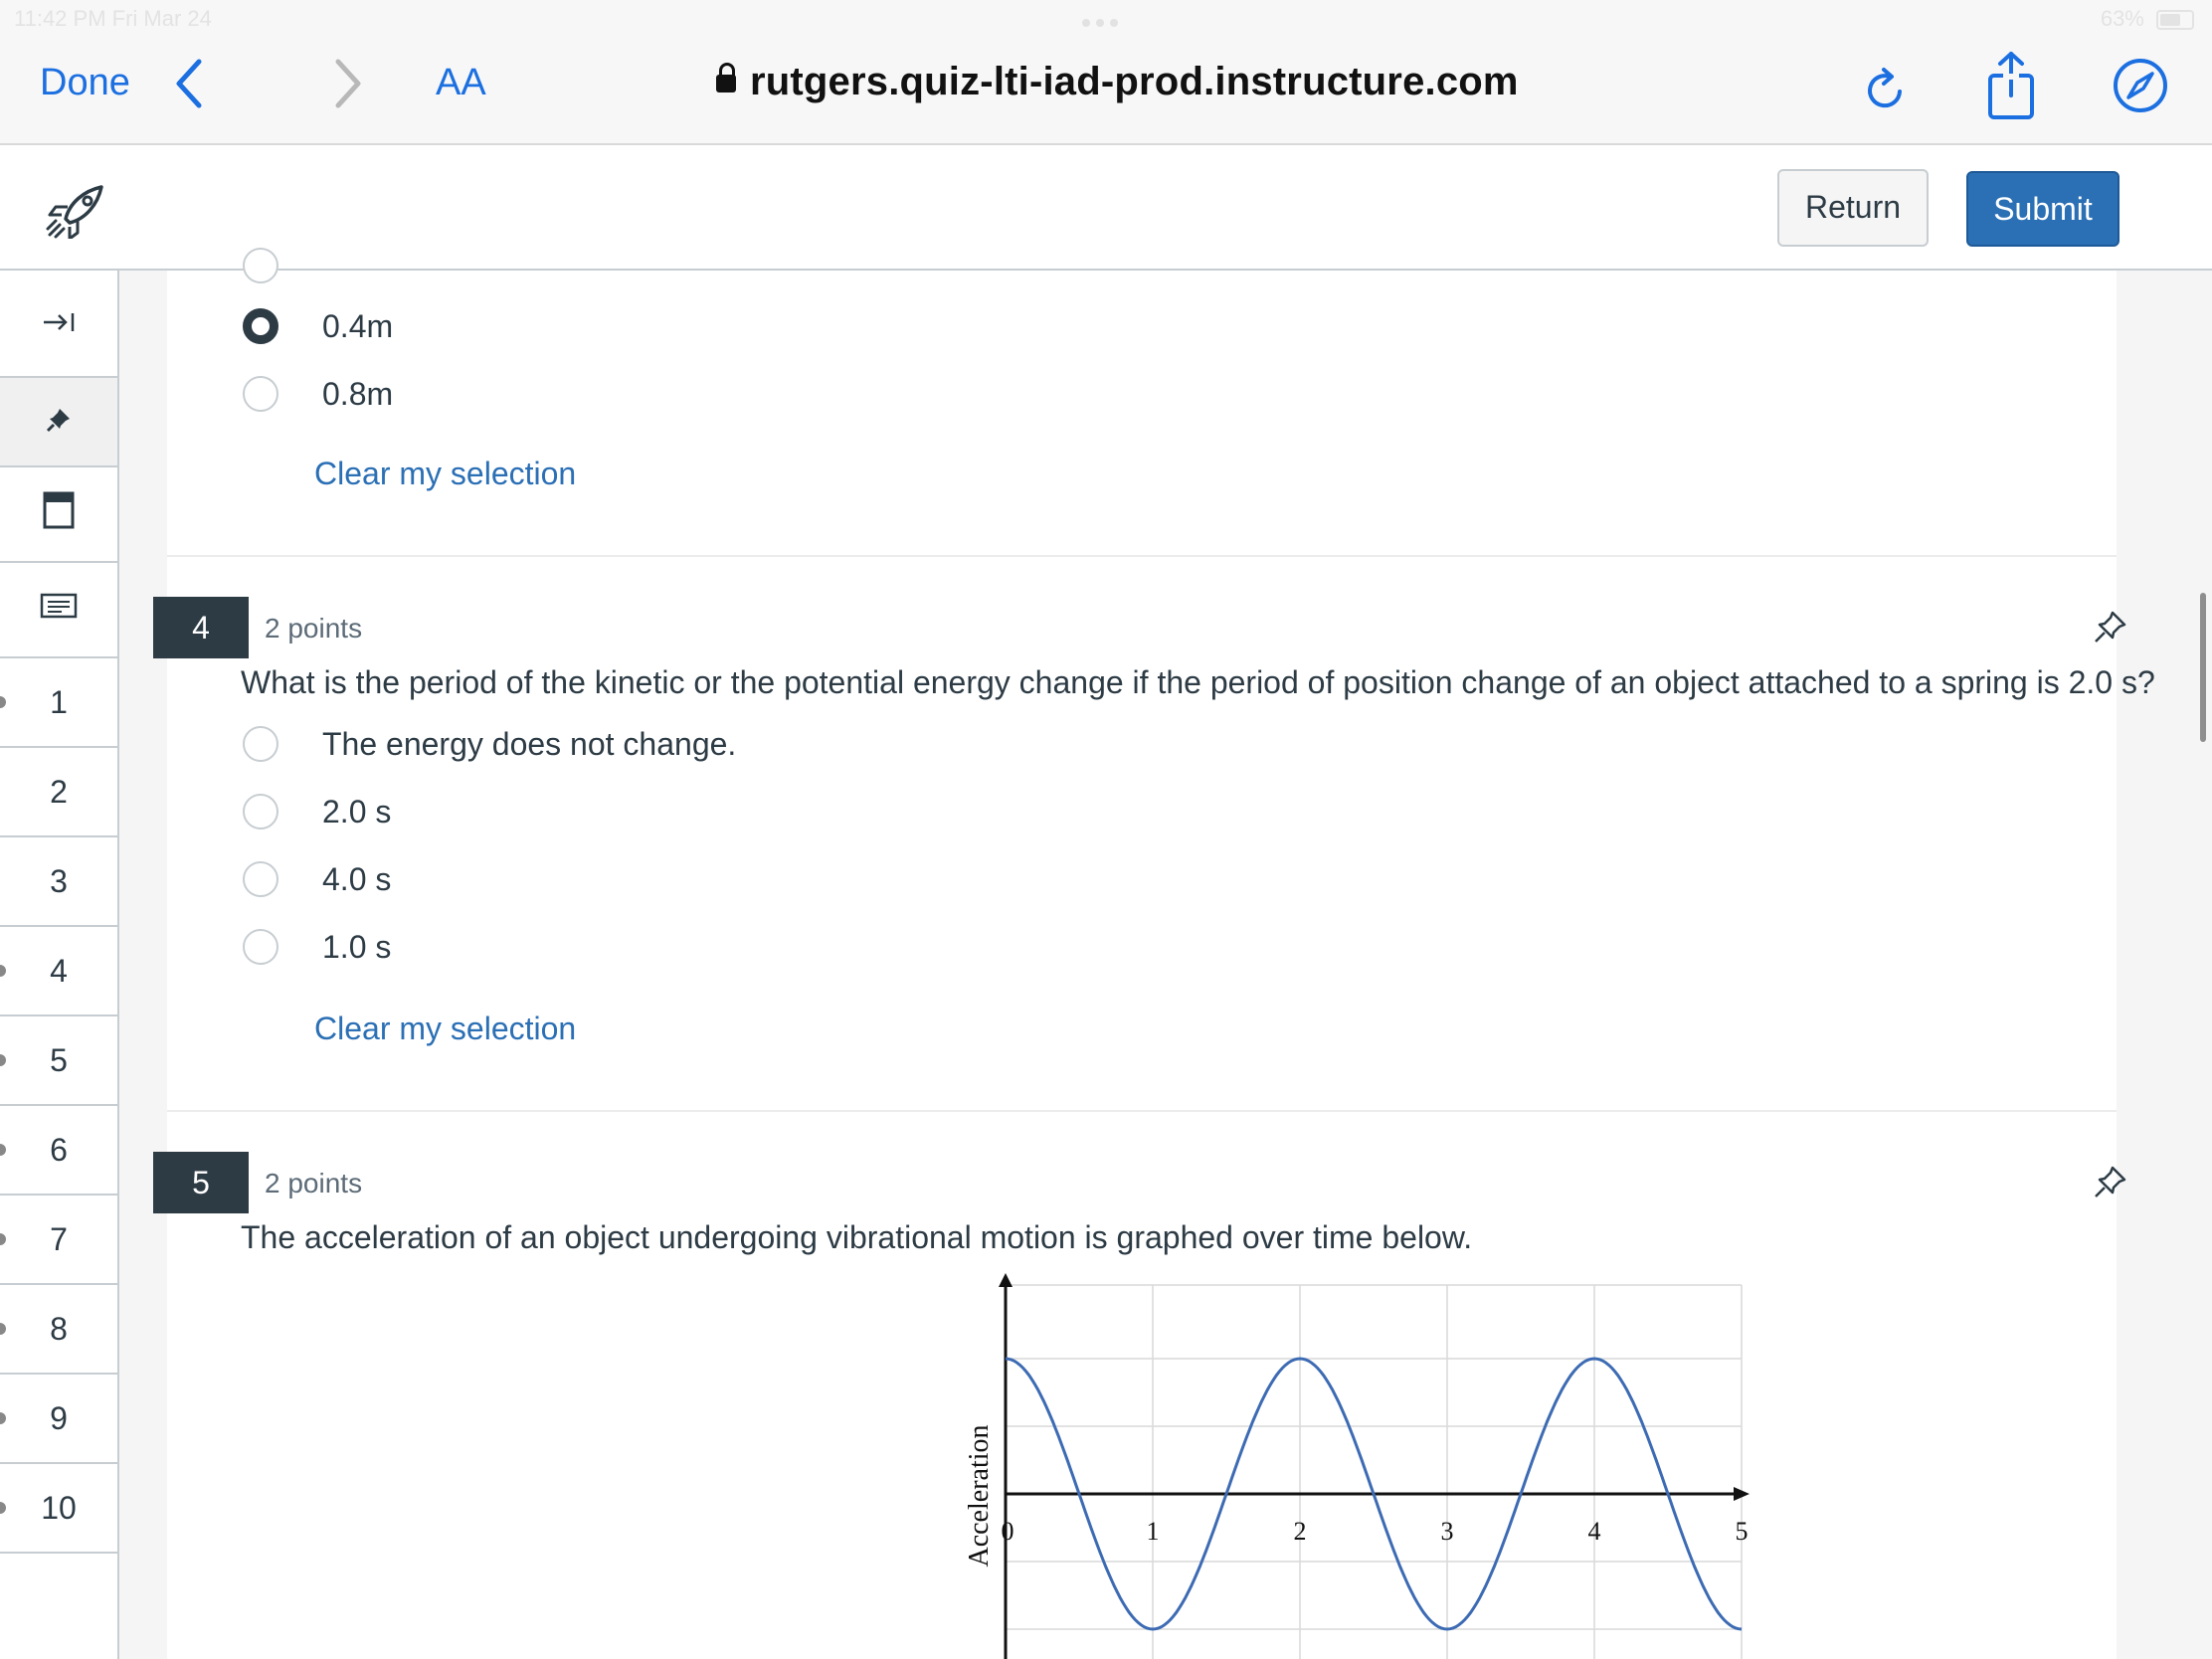  Describe the element at coordinates (2011, 88) in the screenshot. I see `share-icon` at that location.